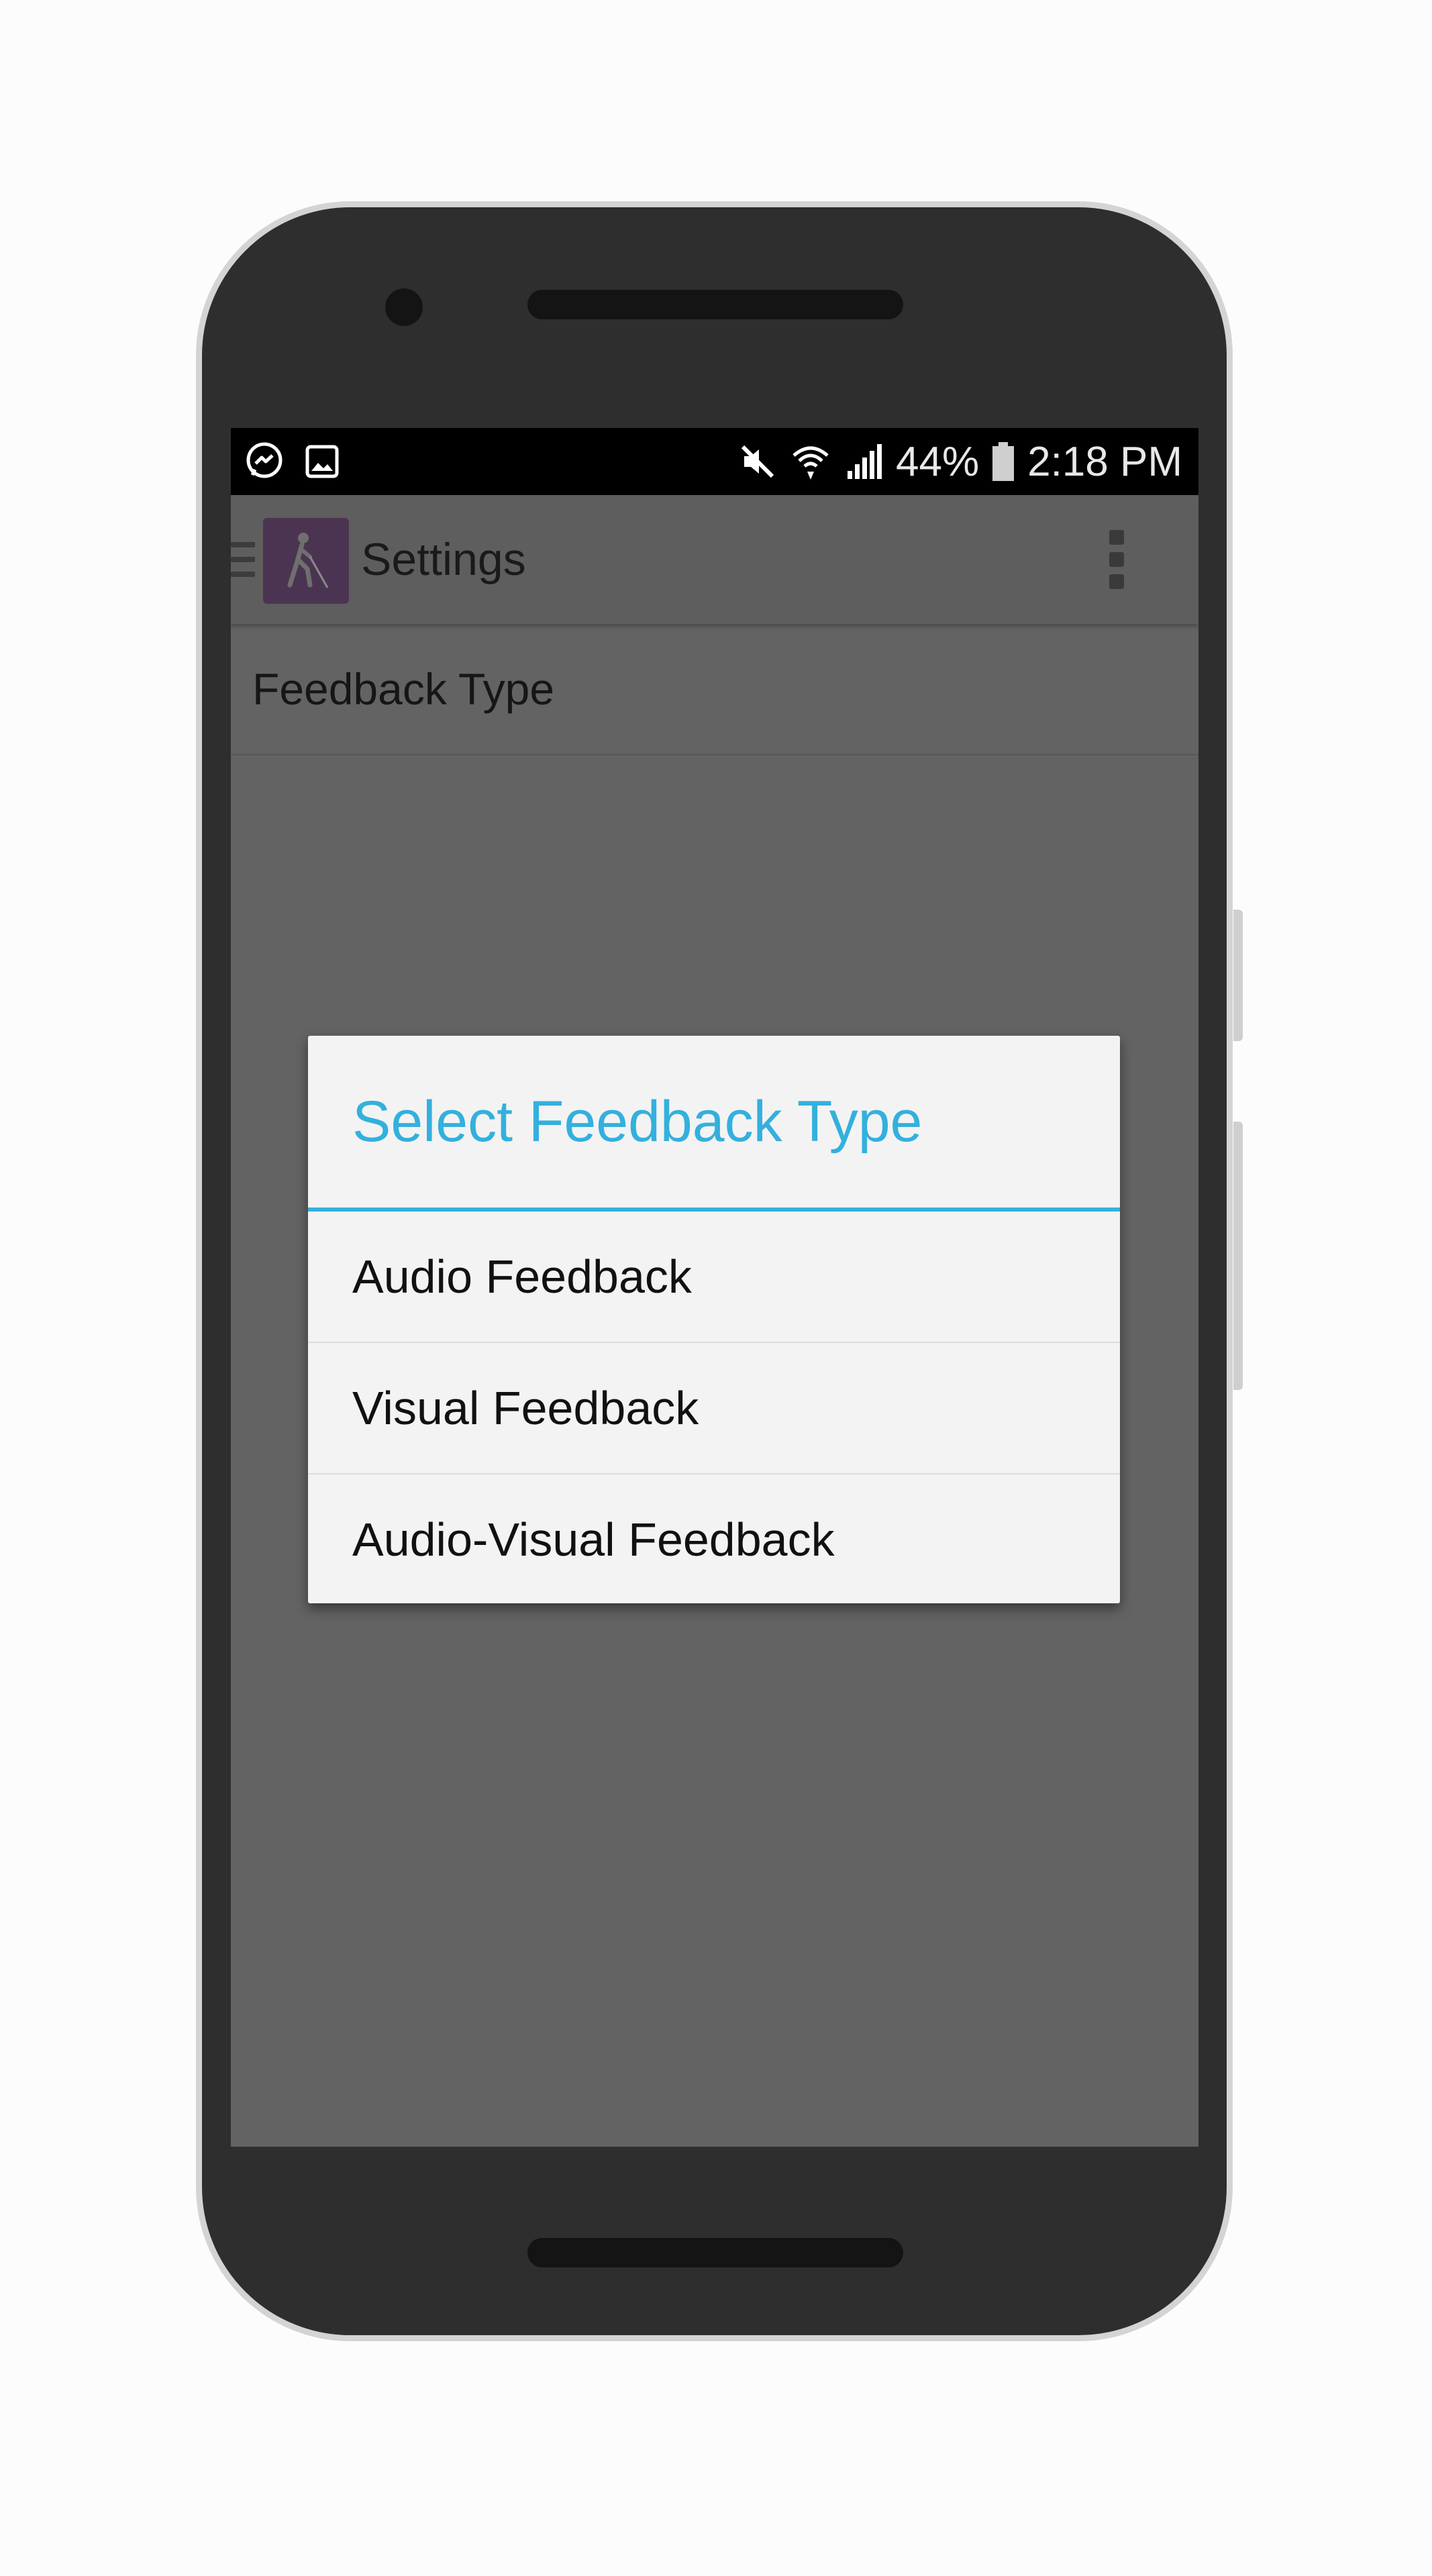 The image size is (1432, 2576). What do you see at coordinates (404, 307) in the screenshot?
I see `front-camera` at bounding box center [404, 307].